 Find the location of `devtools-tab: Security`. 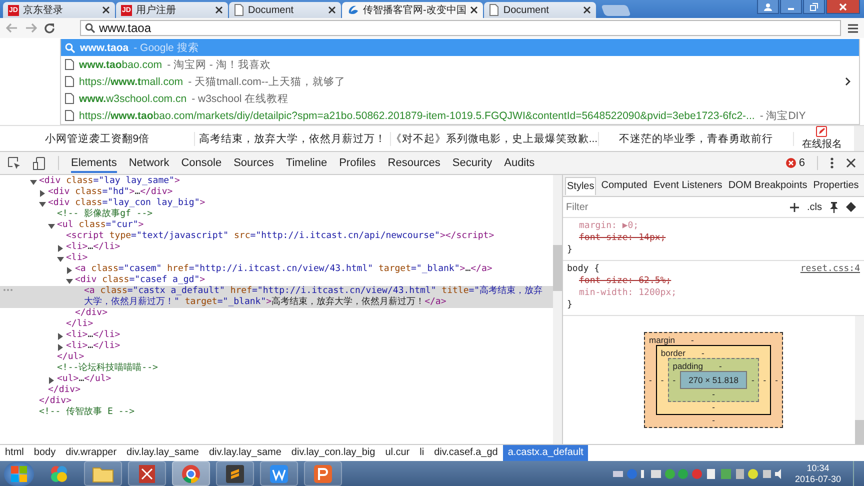

devtools-tab: Security is located at coordinates (472, 163).